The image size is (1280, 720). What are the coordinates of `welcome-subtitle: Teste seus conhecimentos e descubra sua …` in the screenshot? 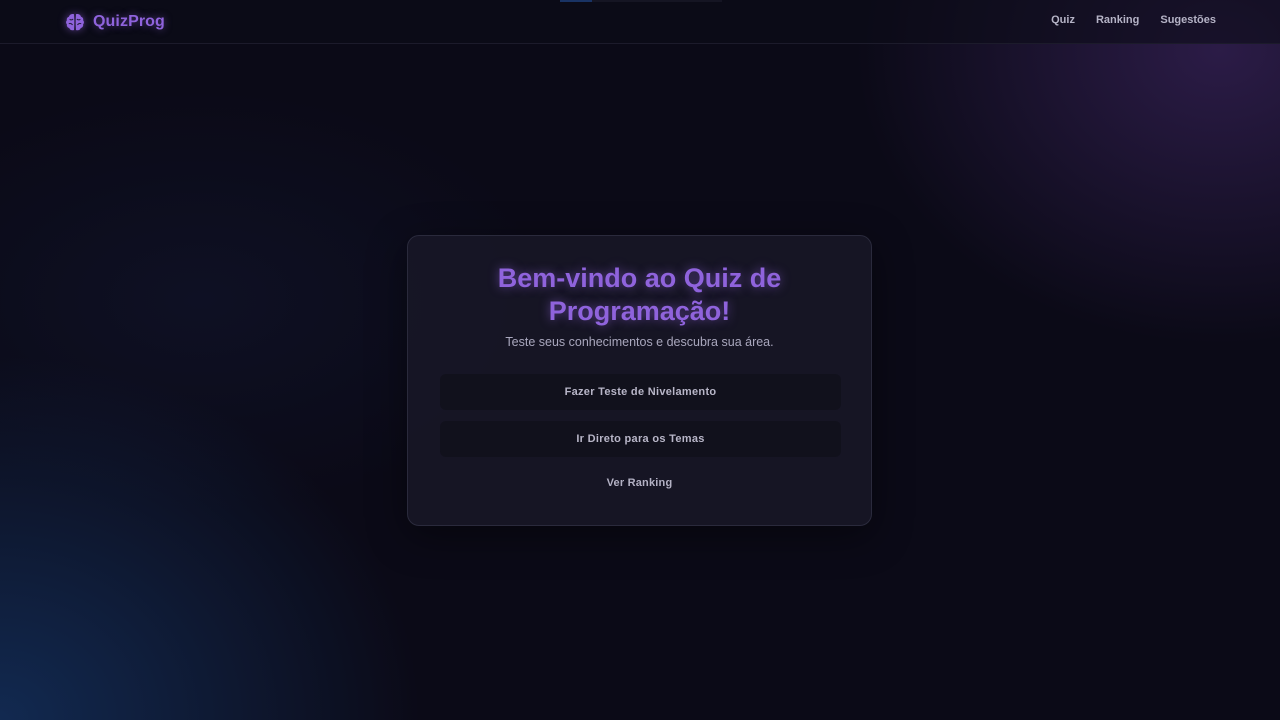 It's located at (639, 342).